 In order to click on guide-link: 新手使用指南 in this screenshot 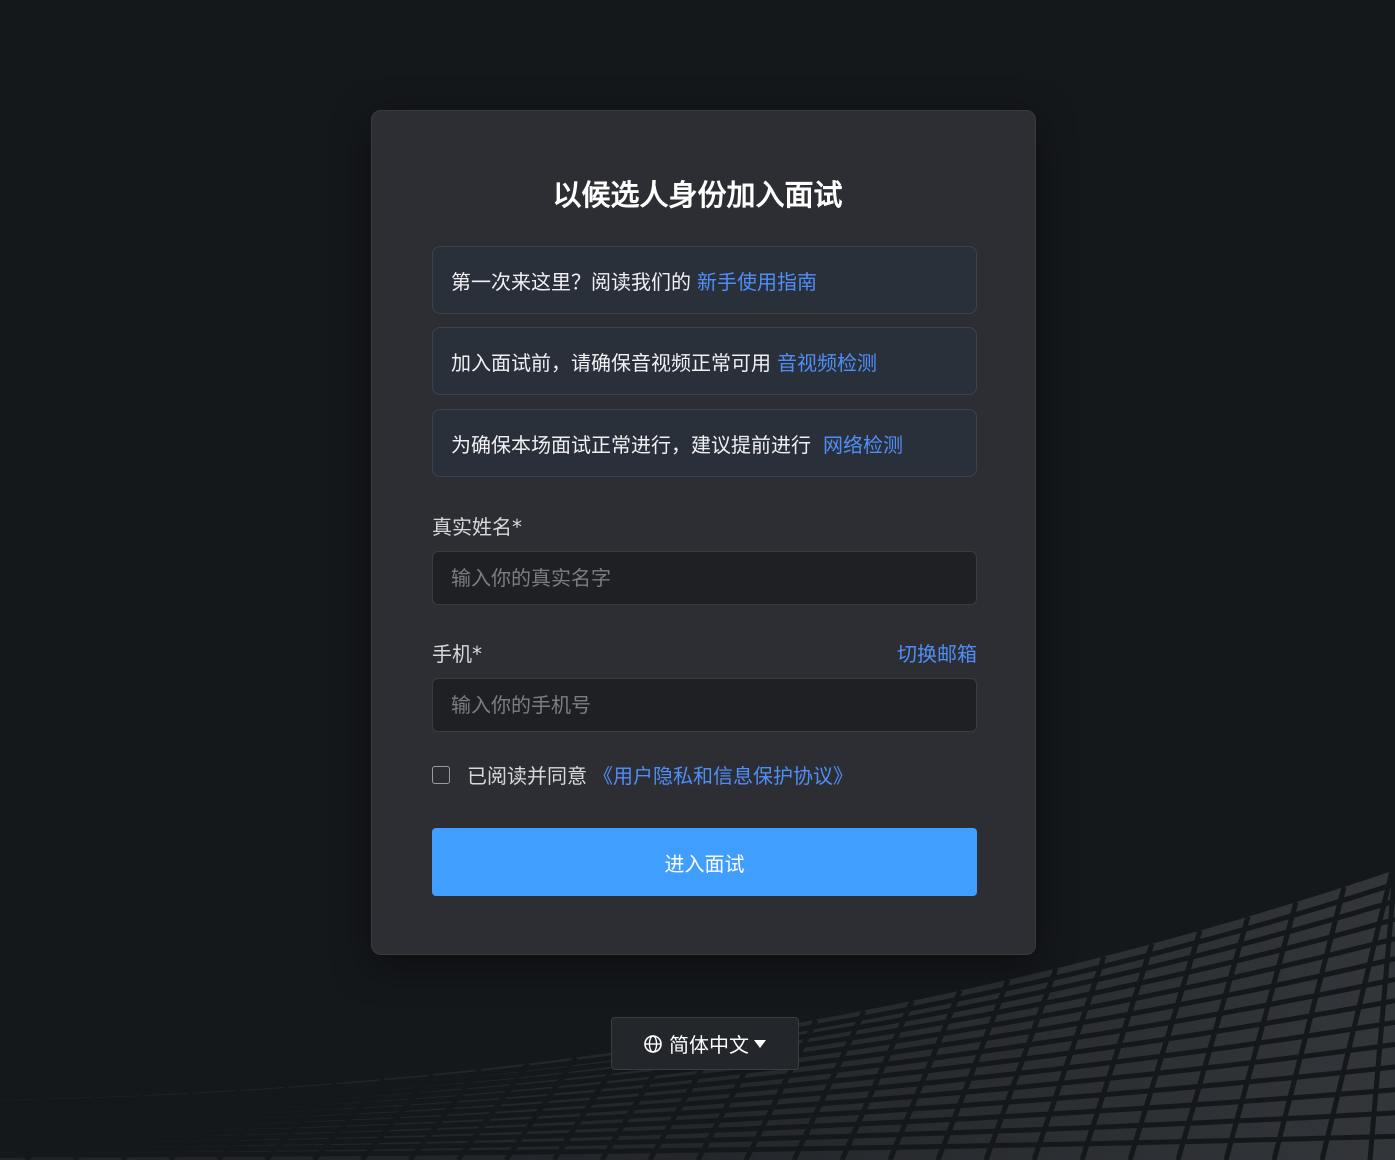, I will do `click(757, 280)`.